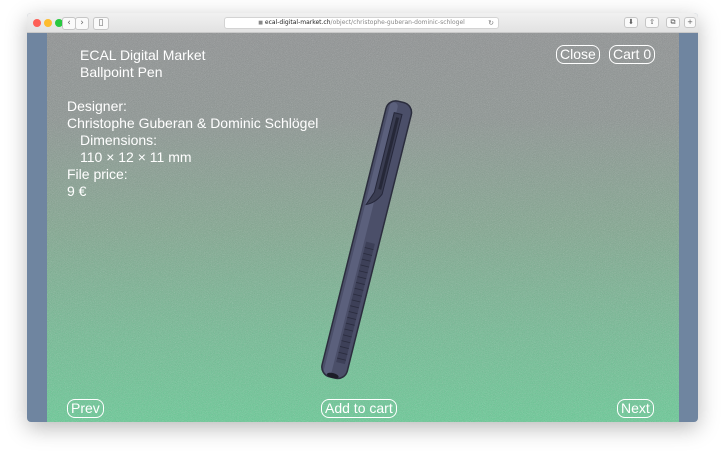 This screenshot has height=459, width=724. I want to click on tabs-icon: ⧉, so click(673, 22).